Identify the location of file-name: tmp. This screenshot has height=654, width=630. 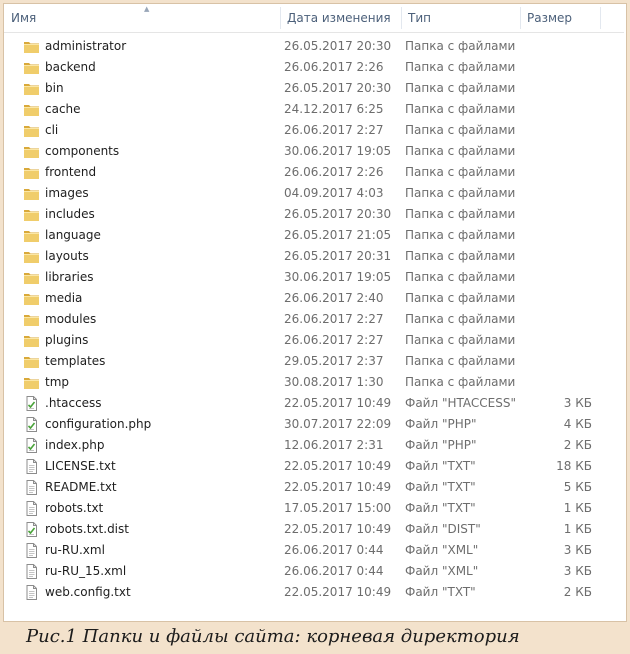
(57, 382).